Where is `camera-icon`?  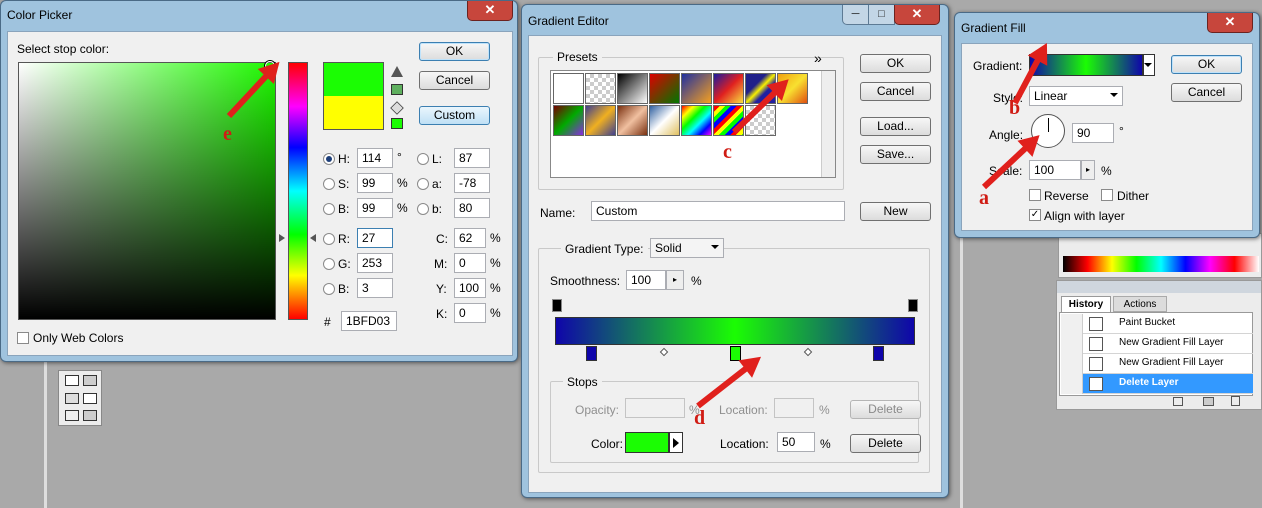 camera-icon is located at coordinates (1208, 401).